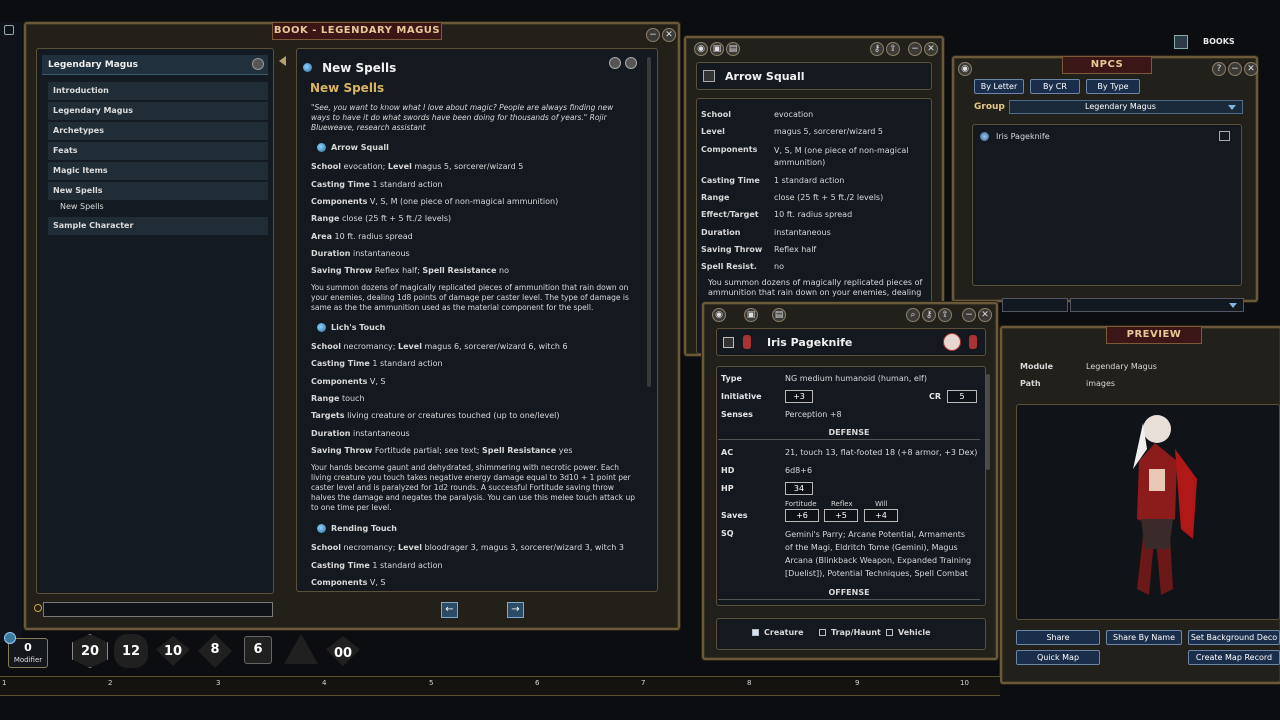 The height and width of the screenshot is (720, 1280). Describe the element at coordinates (1058, 637) in the screenshot. I see `share-button: Share` at that location.